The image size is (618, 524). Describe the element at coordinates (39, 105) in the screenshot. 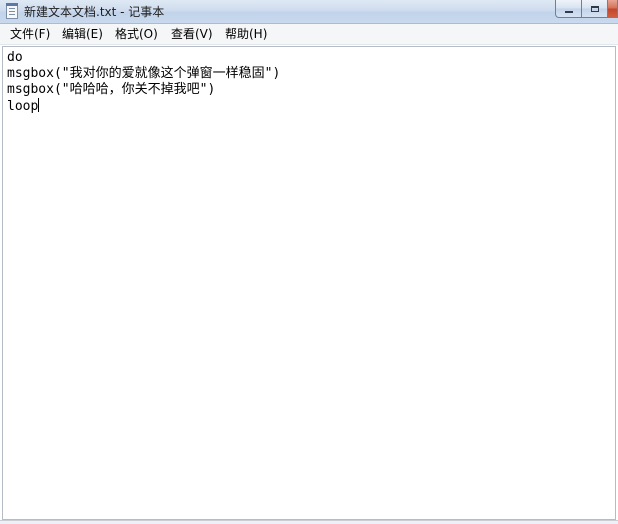

I see `text-caret` at that location.